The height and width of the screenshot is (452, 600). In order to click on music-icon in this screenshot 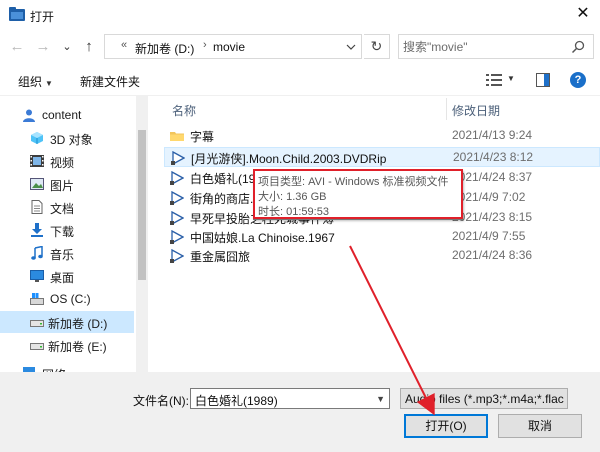, I will do `click(37, 253)`.